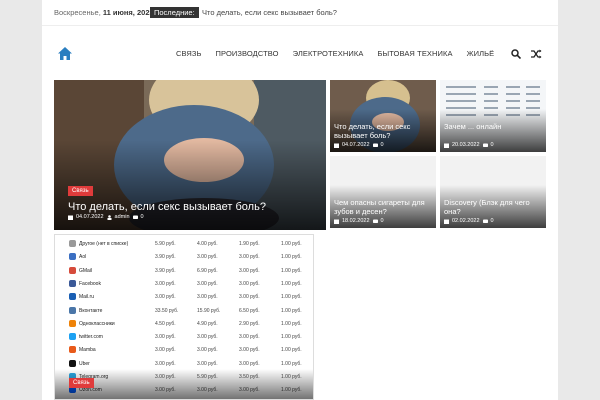  What do you see at coordinates (472, 126) in the screenshot?
I see `card-title: Зачем ... онлайн` at bounding box center [472, 126].